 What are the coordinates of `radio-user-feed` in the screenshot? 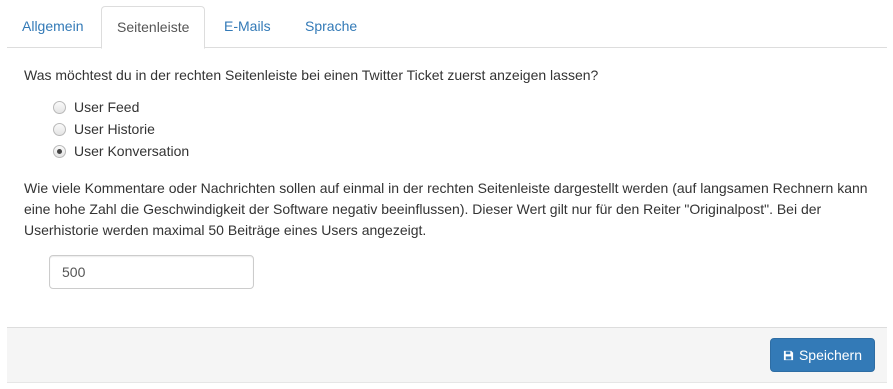 It's located at (59, 107).